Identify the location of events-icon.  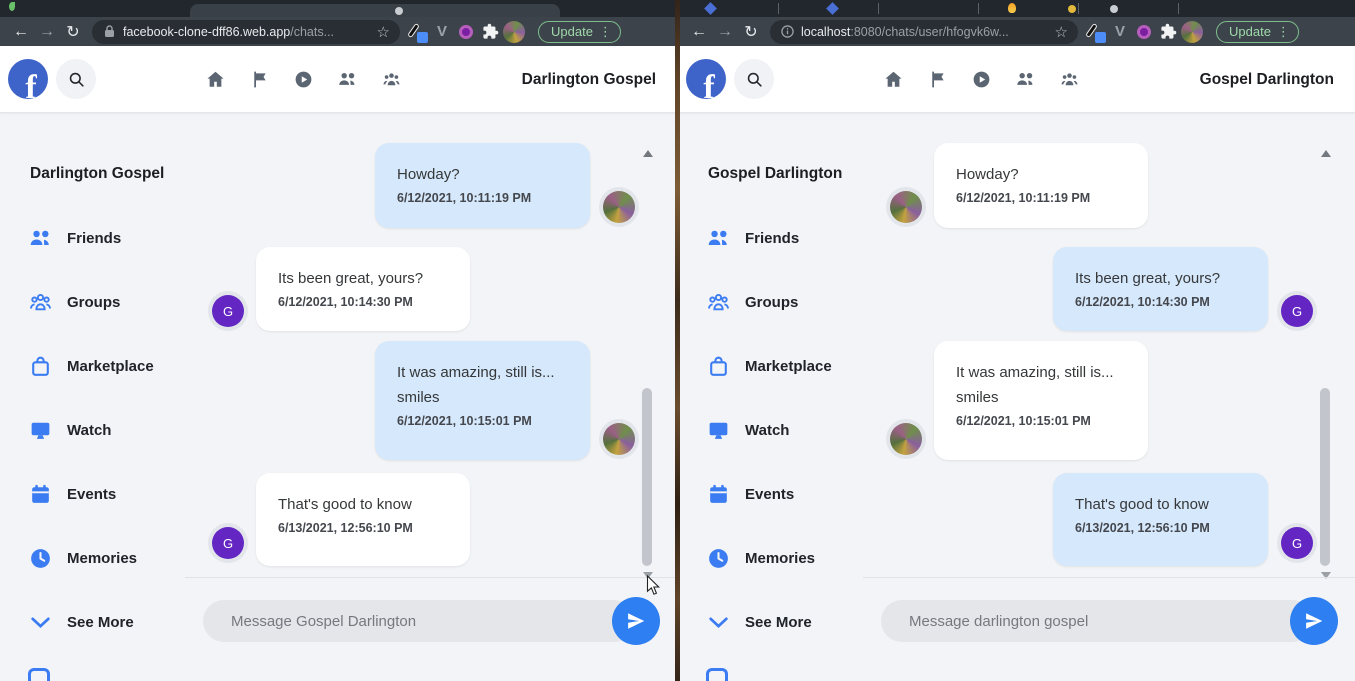
(718, 494).